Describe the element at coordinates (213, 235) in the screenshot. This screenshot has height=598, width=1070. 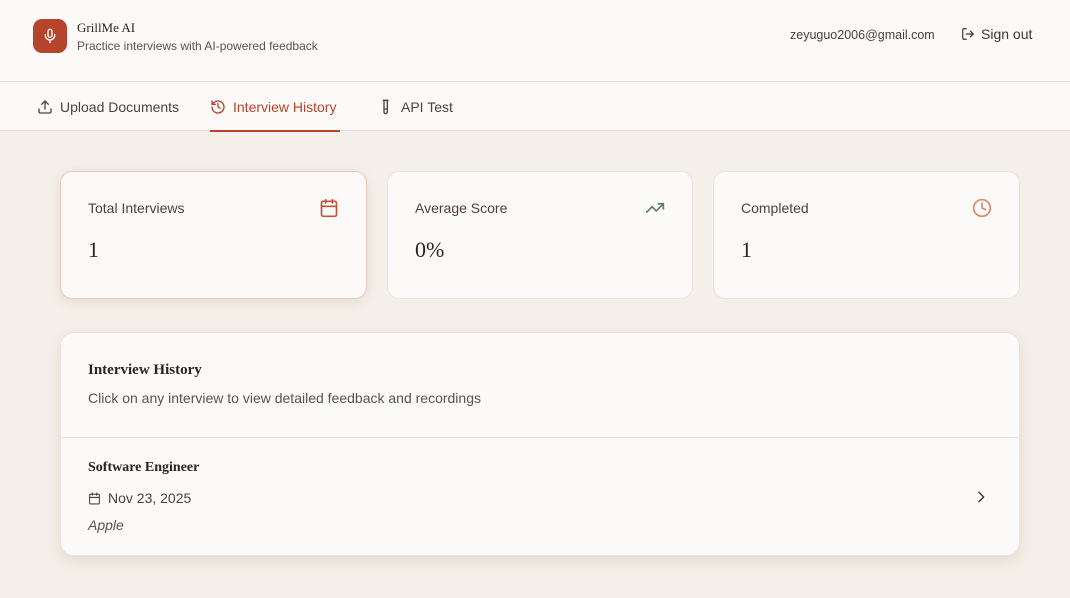
I see `stat-card-total-interviews: Total Interviews 1` at that location.